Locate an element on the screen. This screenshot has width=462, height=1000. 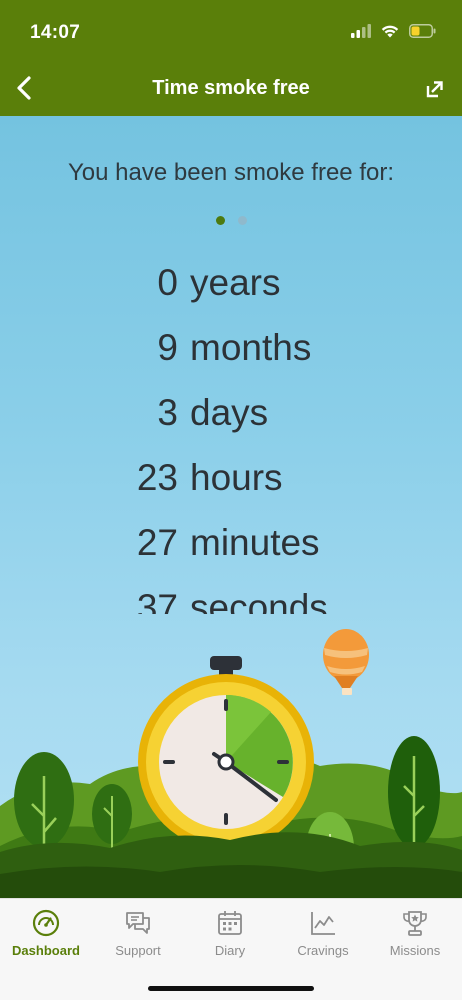
count-hours: 23 hours is located at coordinates (231, 489).